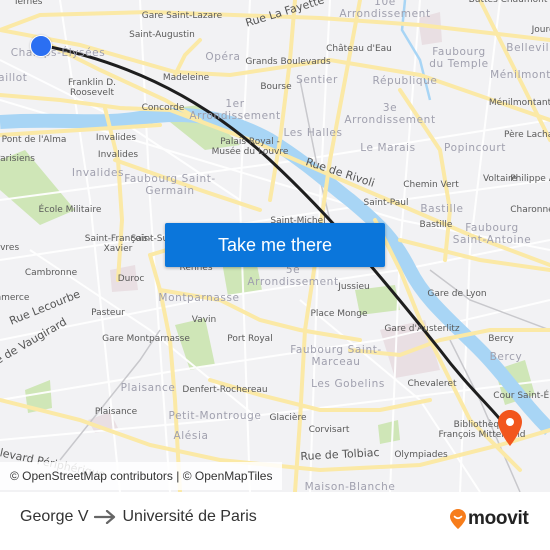 The image size is (550, 550). What do you see at coordinates (15, 298) in the screenshot?
I see `place-label: Commerce` at bounding box center [15, 298].